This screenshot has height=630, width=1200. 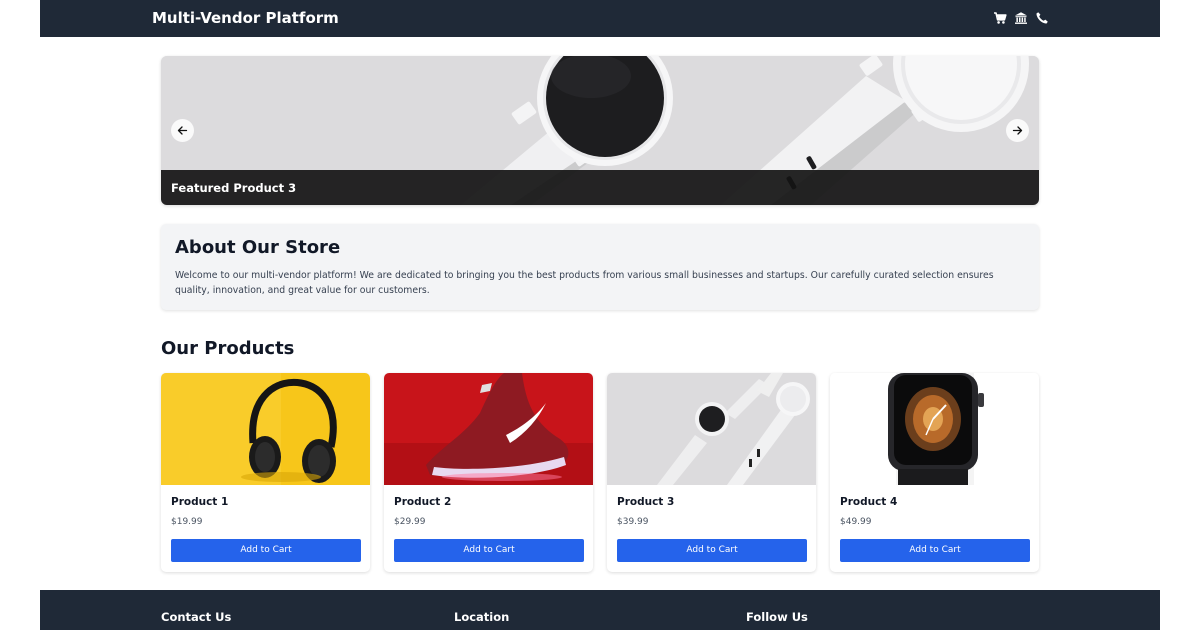 I want to click on footer: Contact Us Location Follow Us, so click(x=600, y=610).